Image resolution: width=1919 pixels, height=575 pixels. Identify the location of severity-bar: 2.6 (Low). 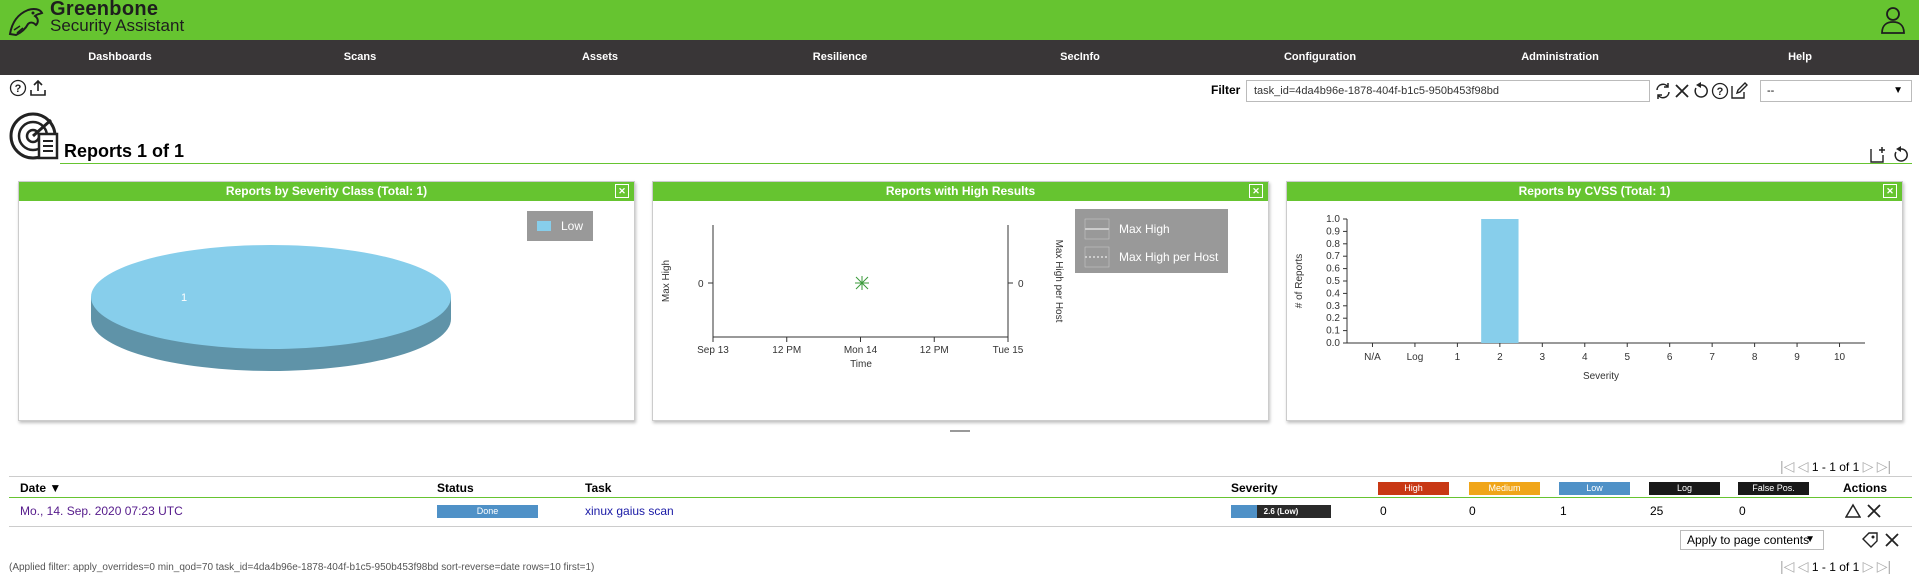
(1281, 511).